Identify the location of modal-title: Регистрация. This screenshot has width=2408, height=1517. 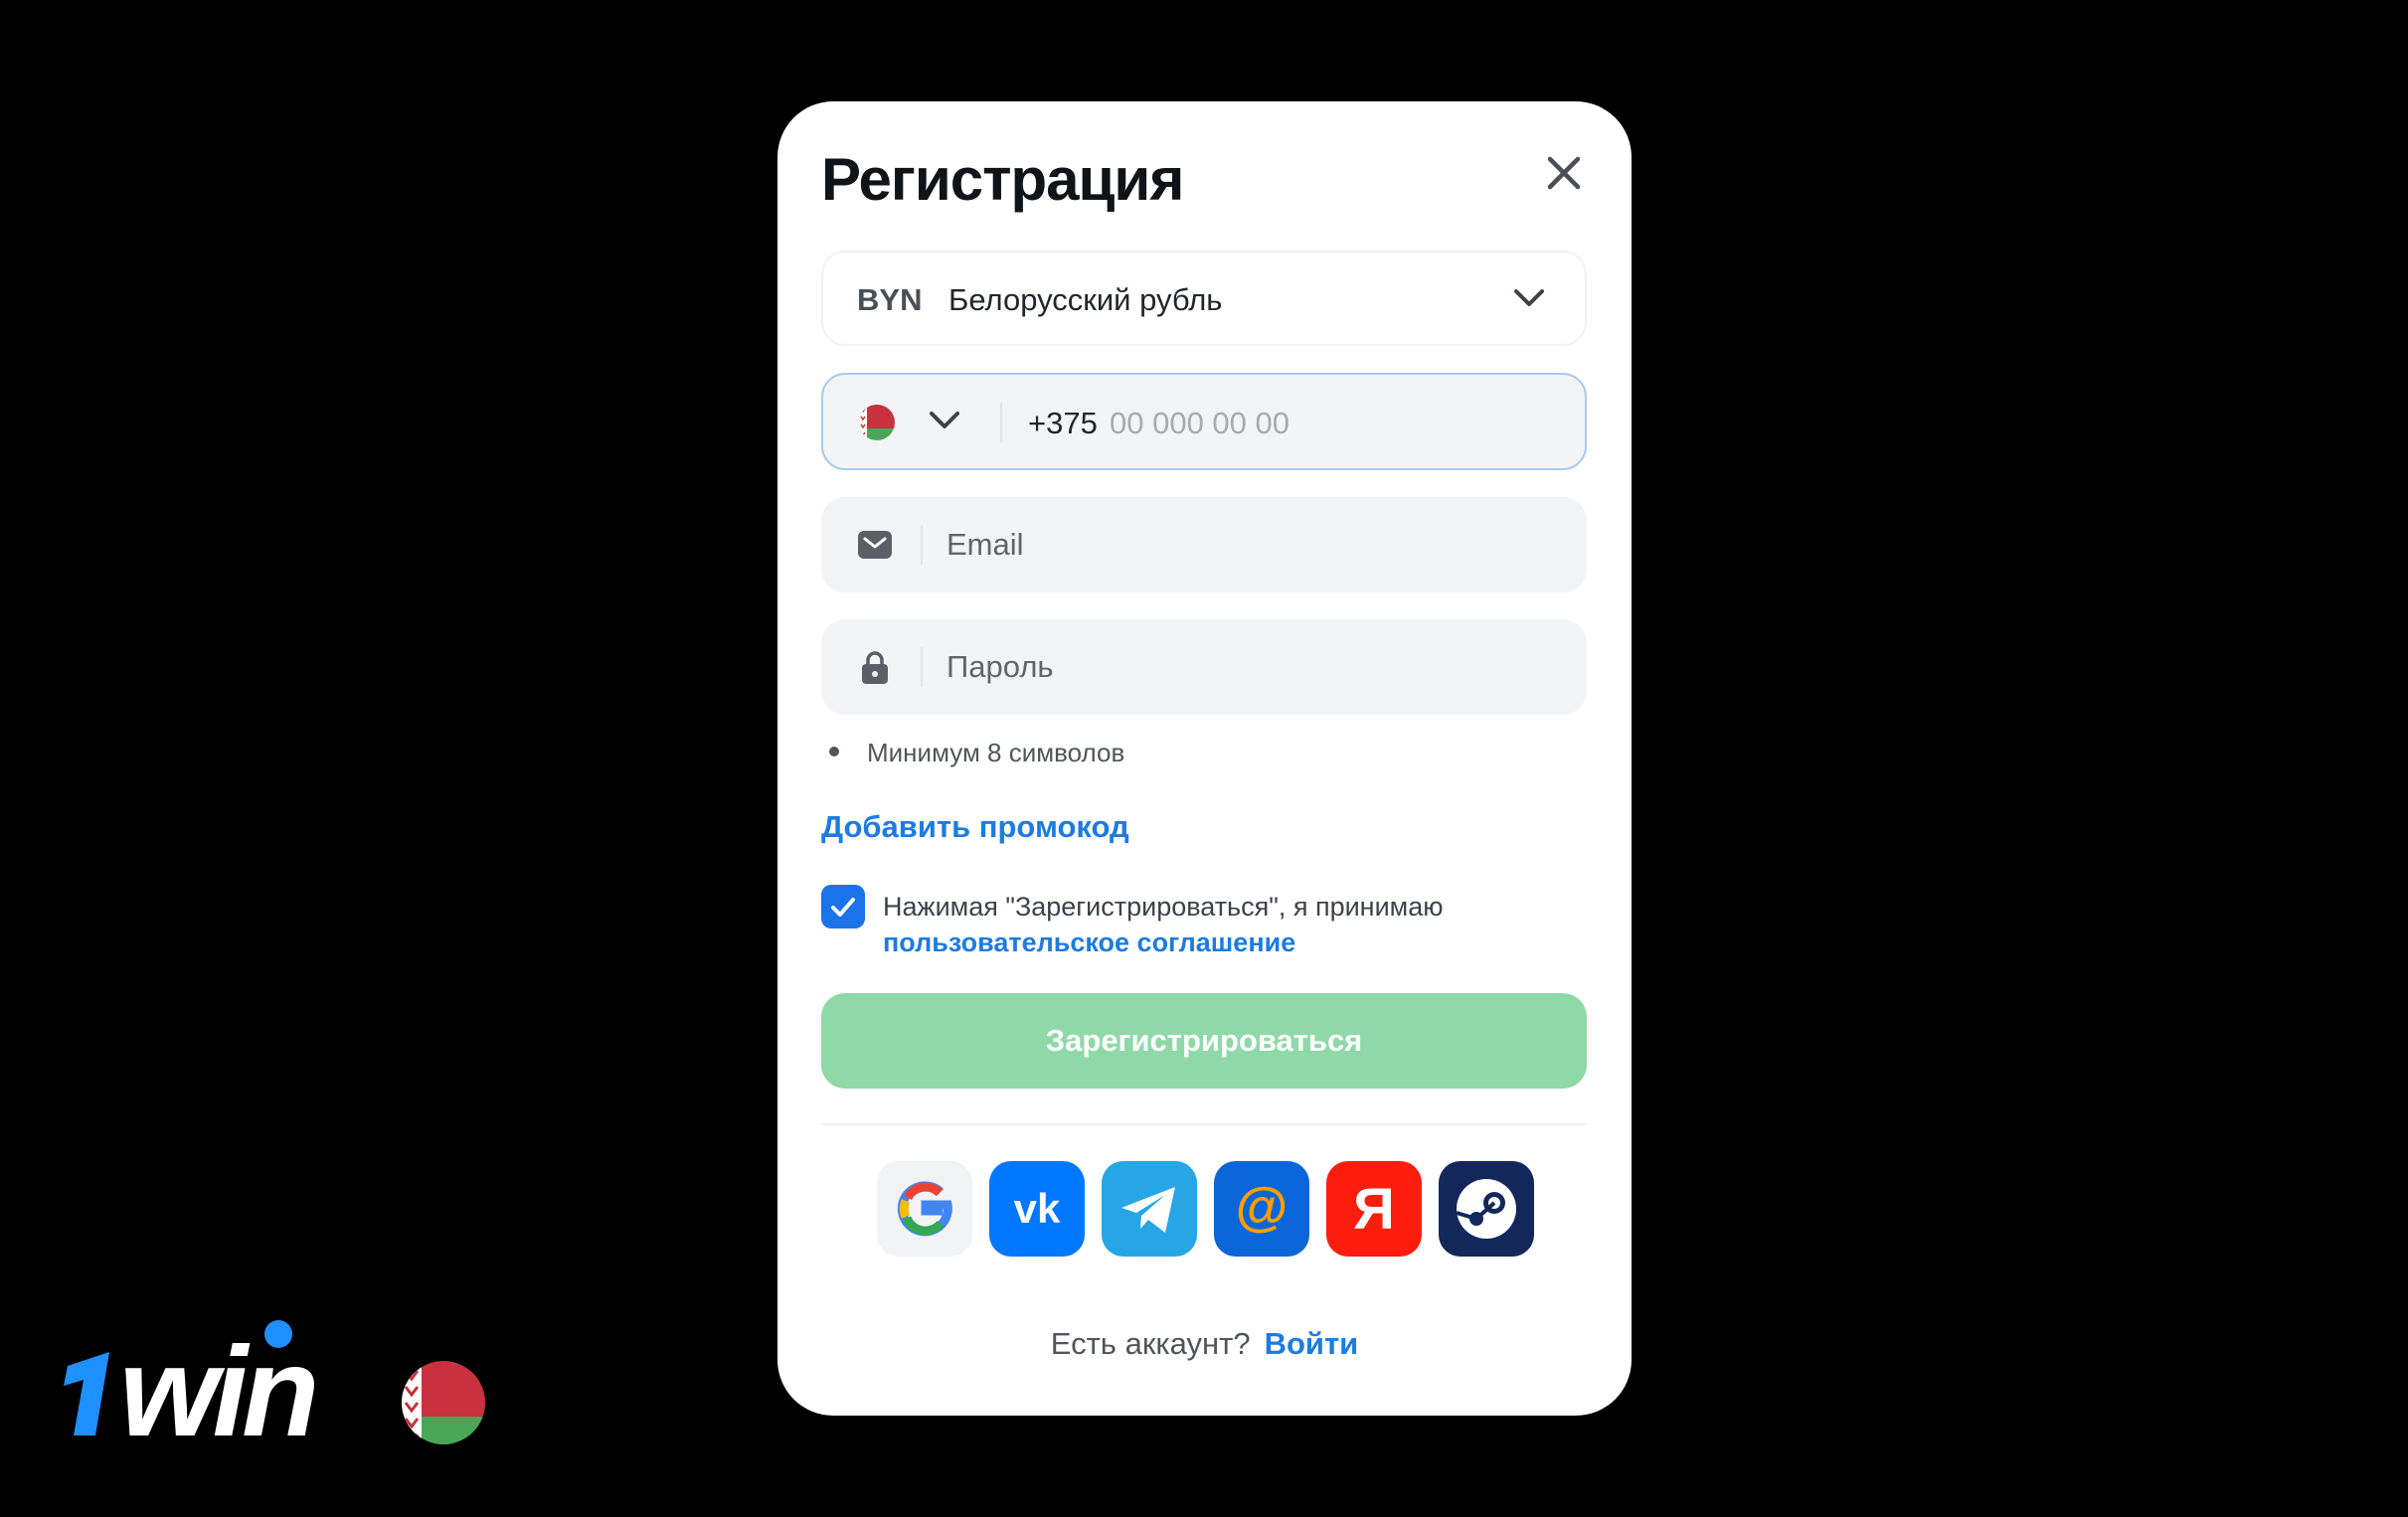
(1002, 179).